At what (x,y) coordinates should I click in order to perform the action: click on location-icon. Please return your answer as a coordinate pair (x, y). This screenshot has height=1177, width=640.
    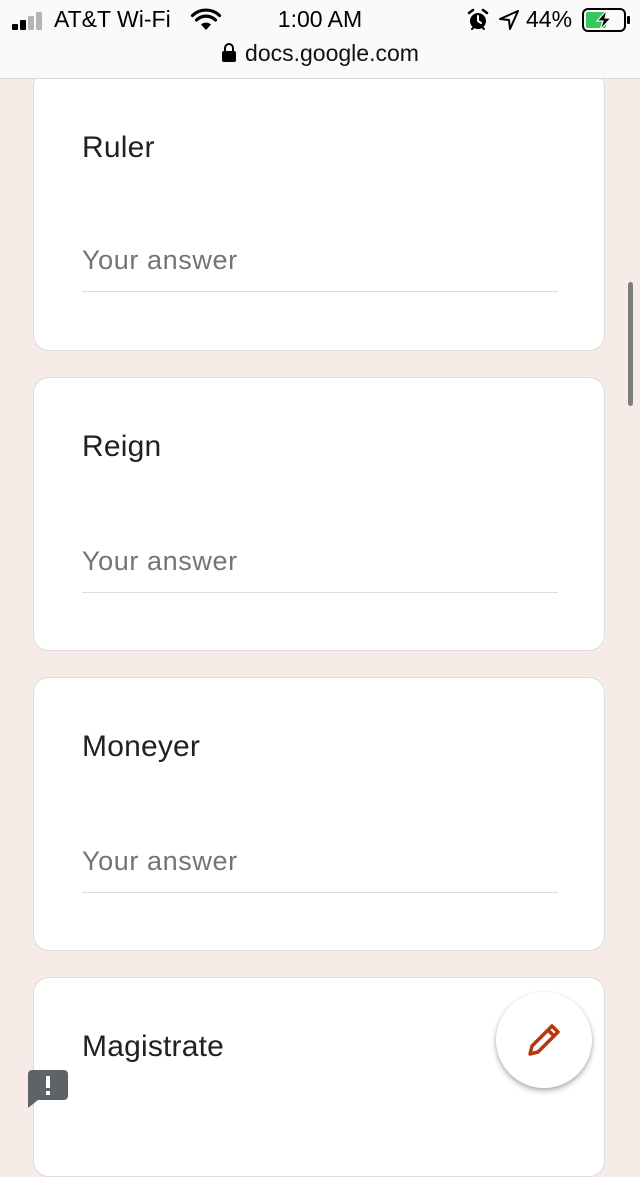
    Looking at the image, I should click on (509, 20).